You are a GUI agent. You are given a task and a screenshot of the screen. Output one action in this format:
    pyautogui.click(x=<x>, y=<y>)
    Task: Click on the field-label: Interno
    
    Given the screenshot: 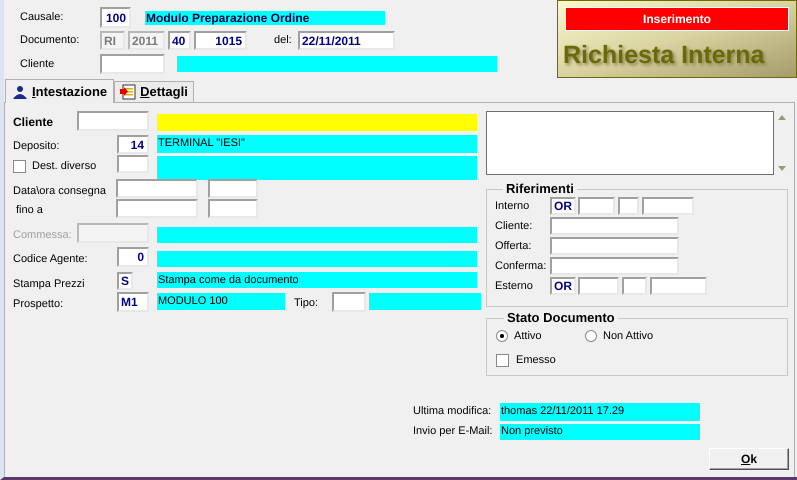 What is the action you would take?
    pyautogui.click(x=512, y=206)
    